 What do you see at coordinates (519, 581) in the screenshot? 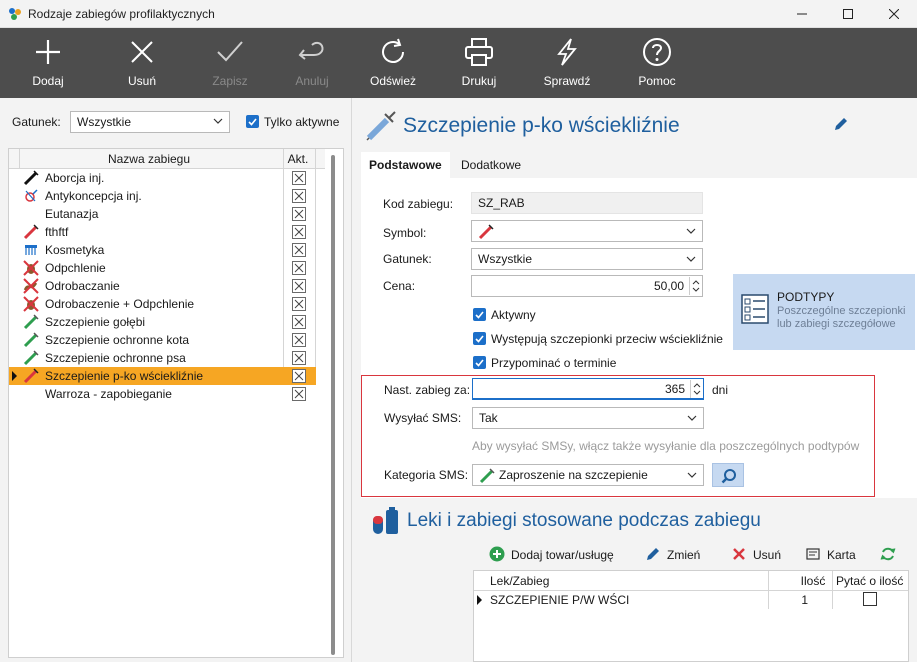
I see `column-medicine-header: Lek/Zabieg` at bounding box center [519, 581].